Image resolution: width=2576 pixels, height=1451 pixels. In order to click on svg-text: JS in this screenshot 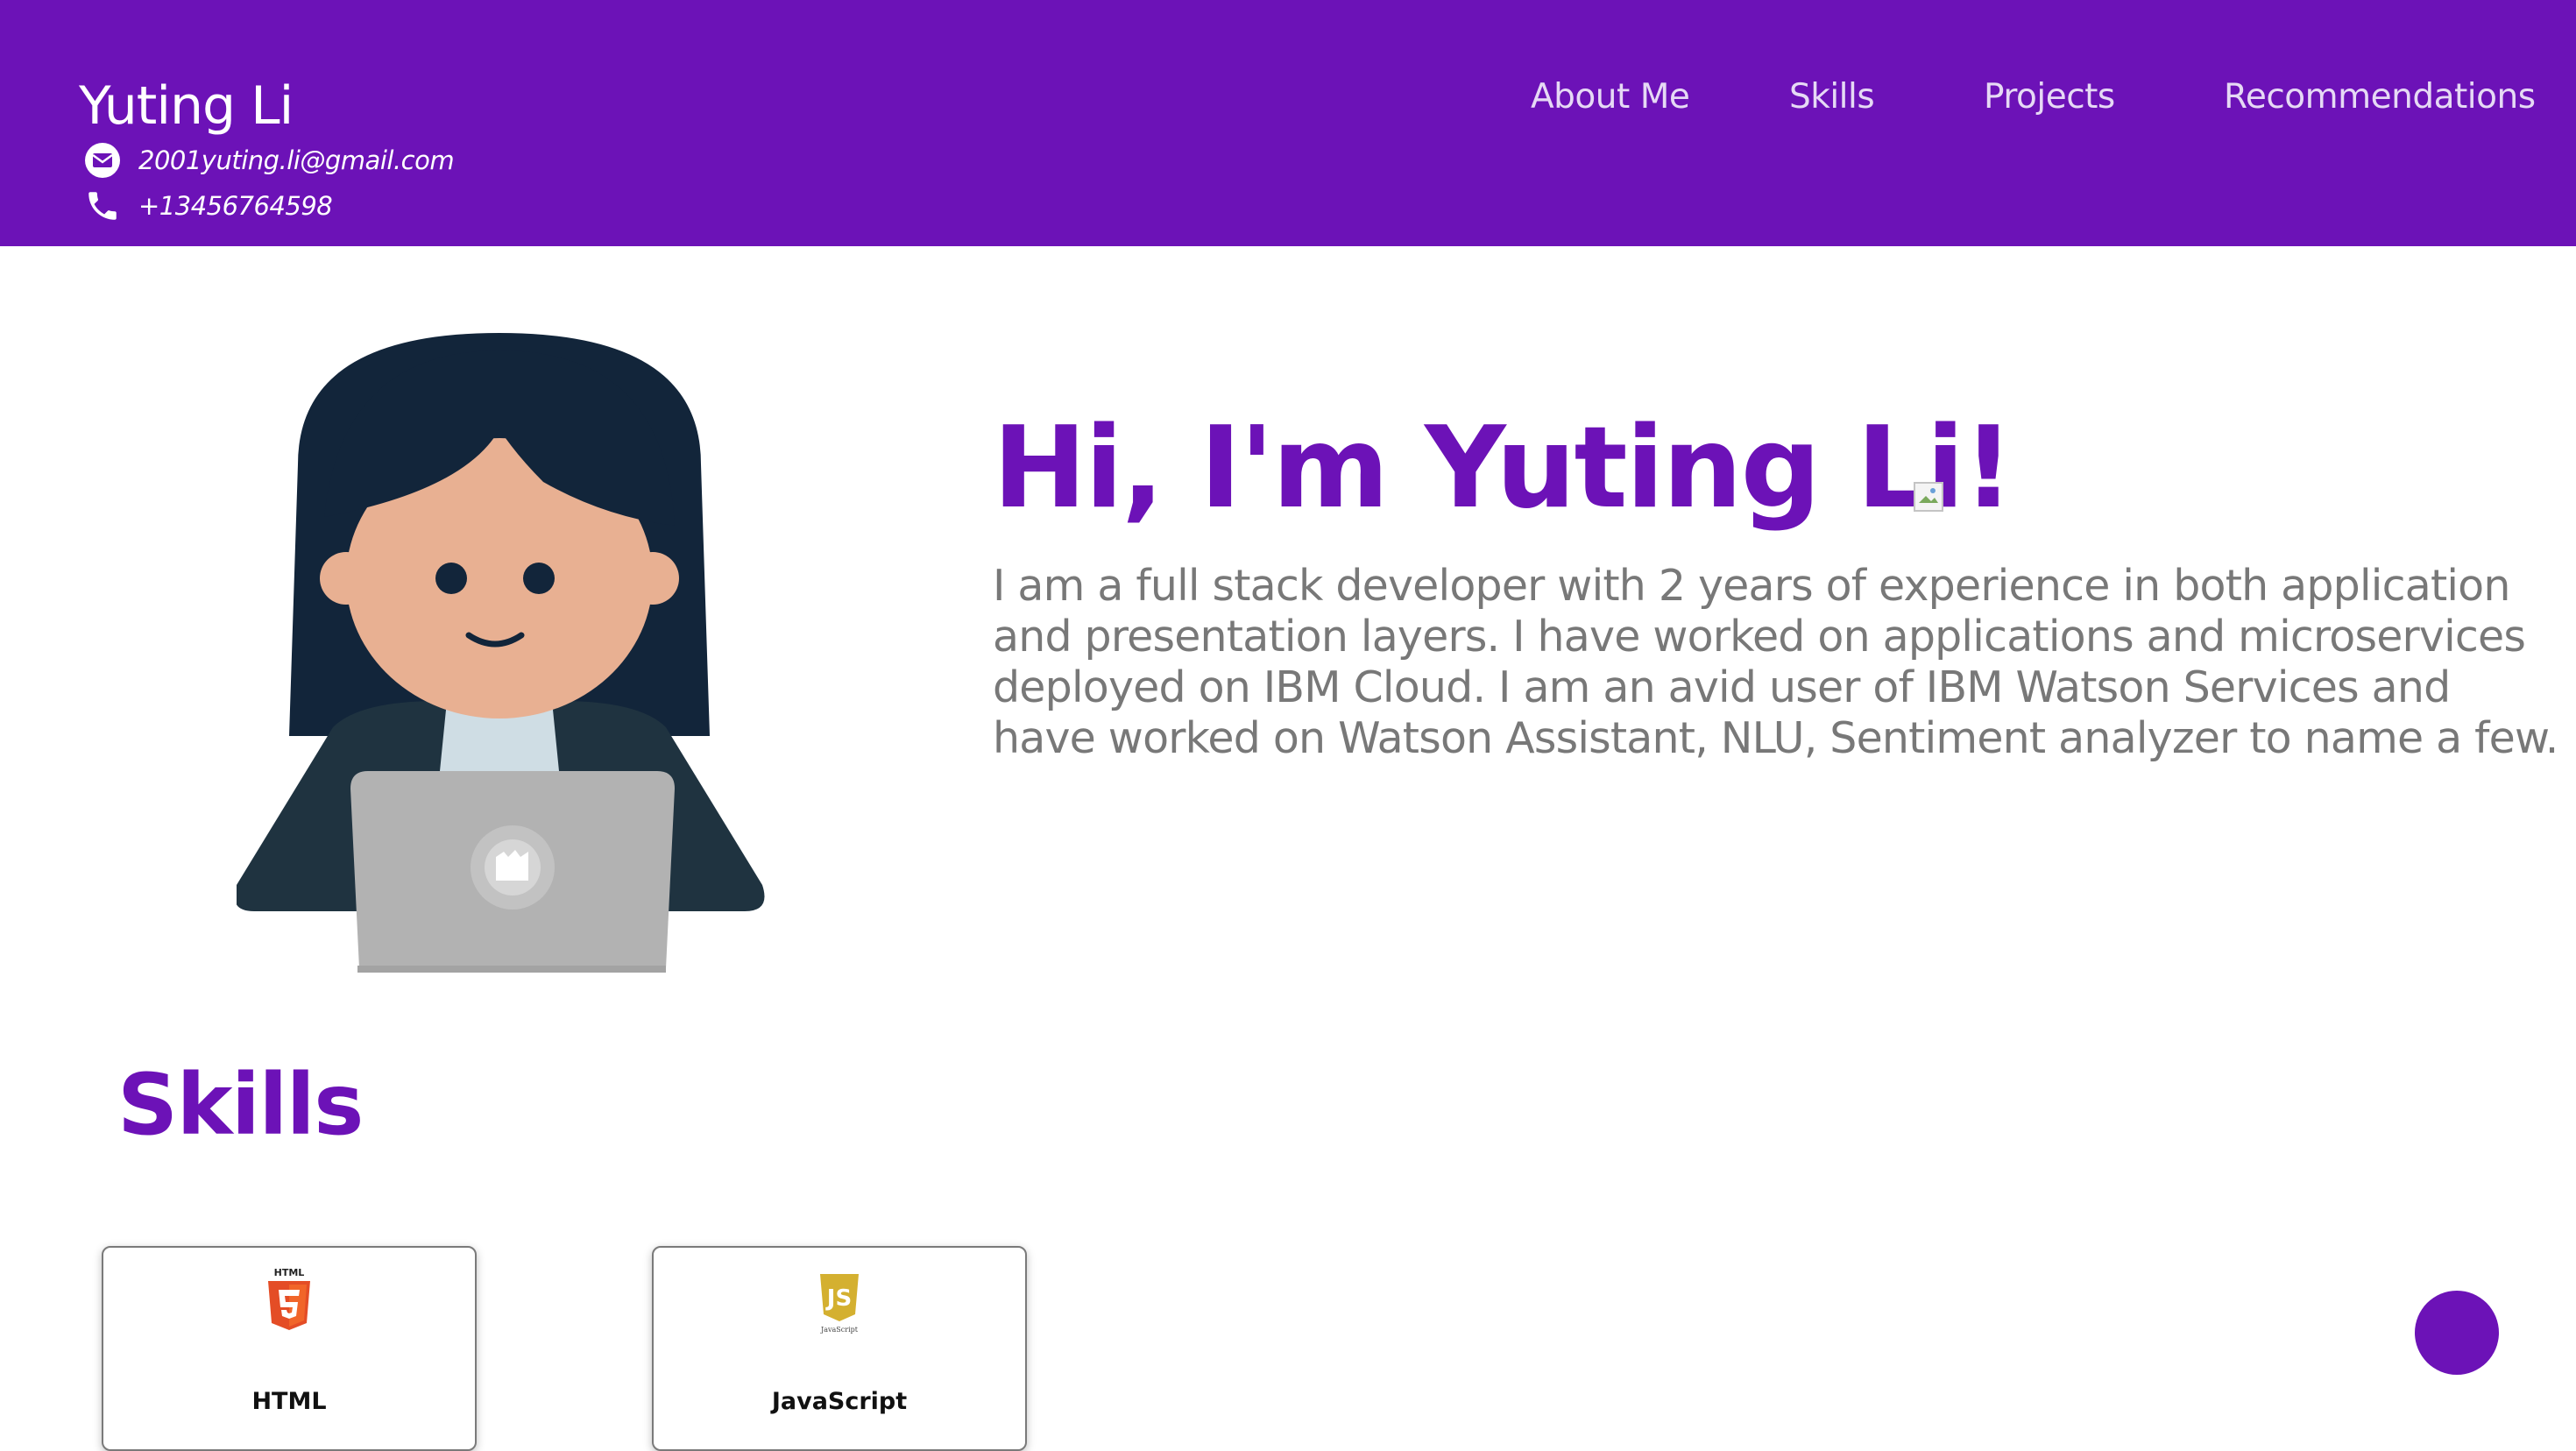, I will do `click(838, 1298)`.